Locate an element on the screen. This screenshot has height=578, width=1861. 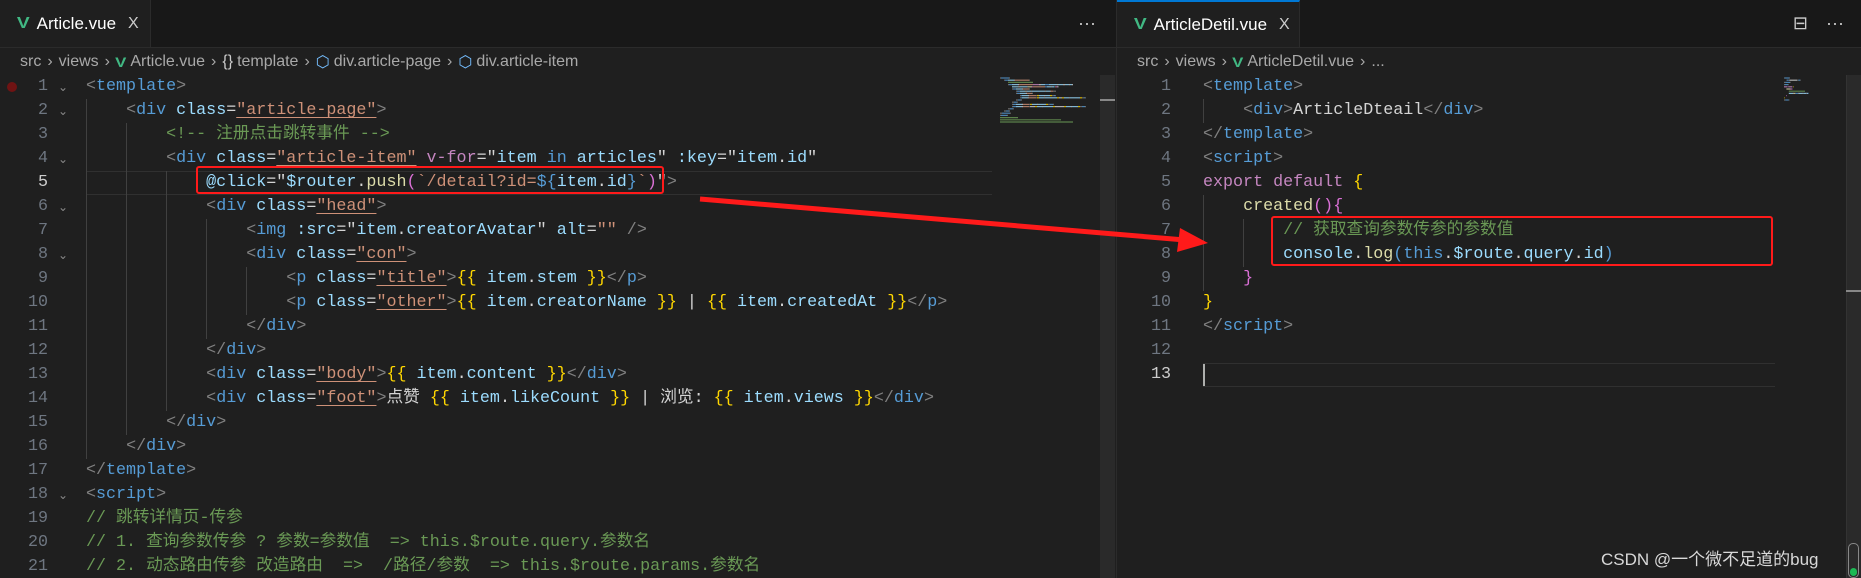
annotation-arrow is located at coordinates (953, 224).